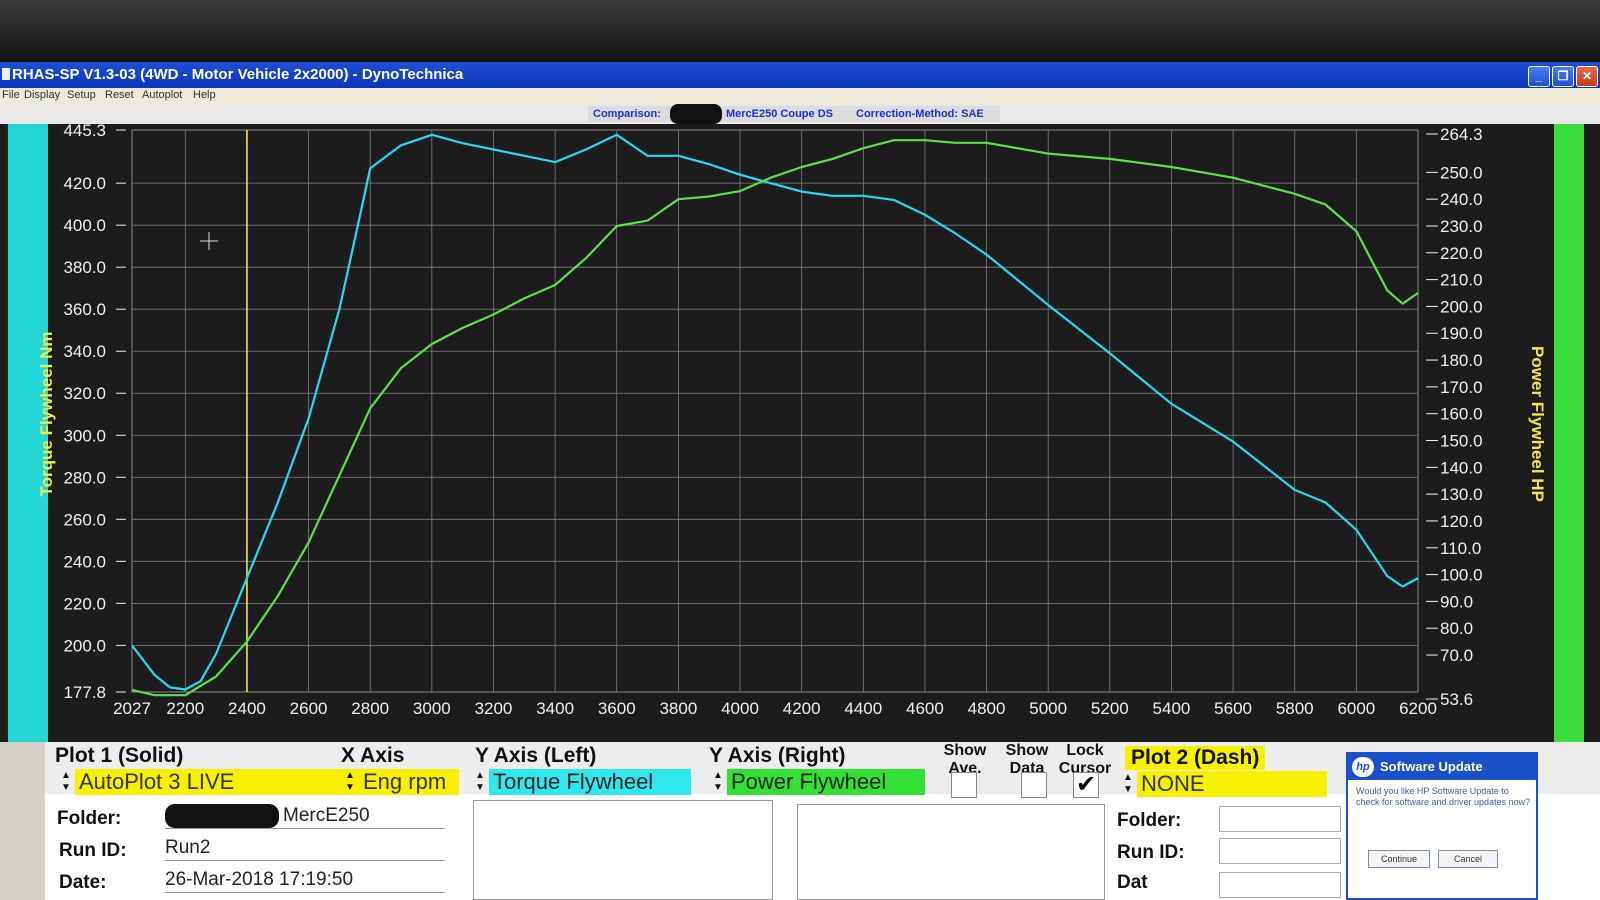  Describe the element at coordinates (84, 561) in the screenshot. I see `y-tick-label: 240.0` at that location.